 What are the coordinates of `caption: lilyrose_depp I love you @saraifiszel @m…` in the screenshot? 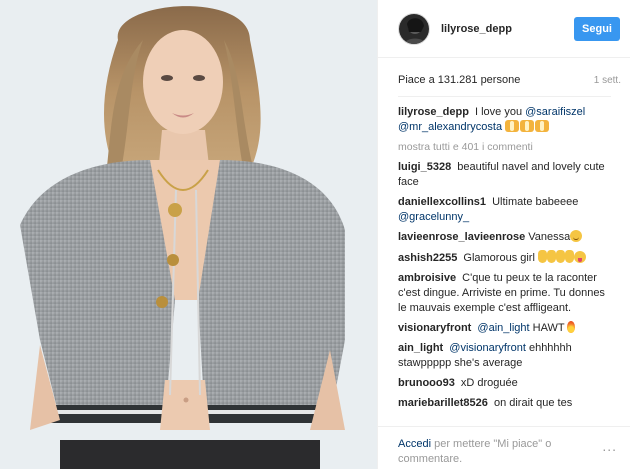 It's located at (504, 120).